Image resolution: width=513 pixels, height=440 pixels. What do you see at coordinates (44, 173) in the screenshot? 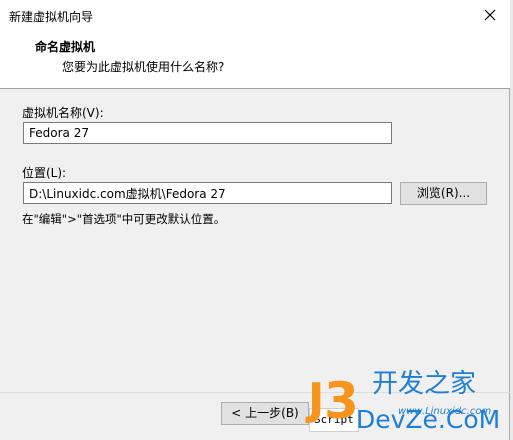
I see `location-label: 位置(L):` at bounding box center [44, 173].